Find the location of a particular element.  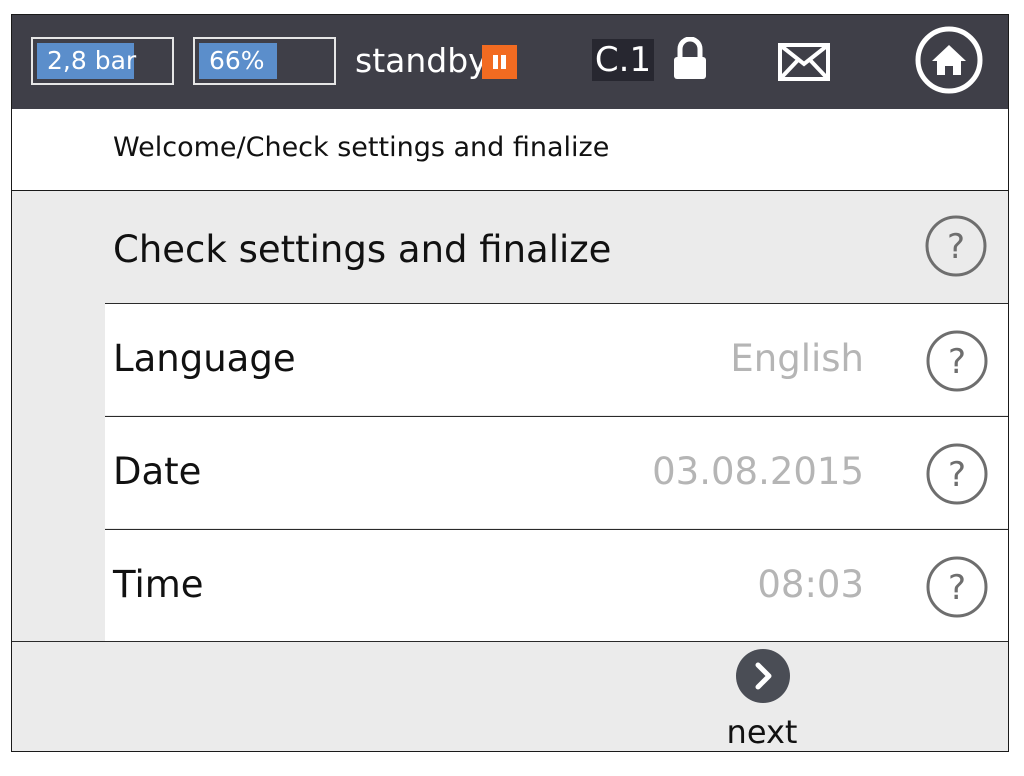

mail-icon is located at coordinates (804, 62).